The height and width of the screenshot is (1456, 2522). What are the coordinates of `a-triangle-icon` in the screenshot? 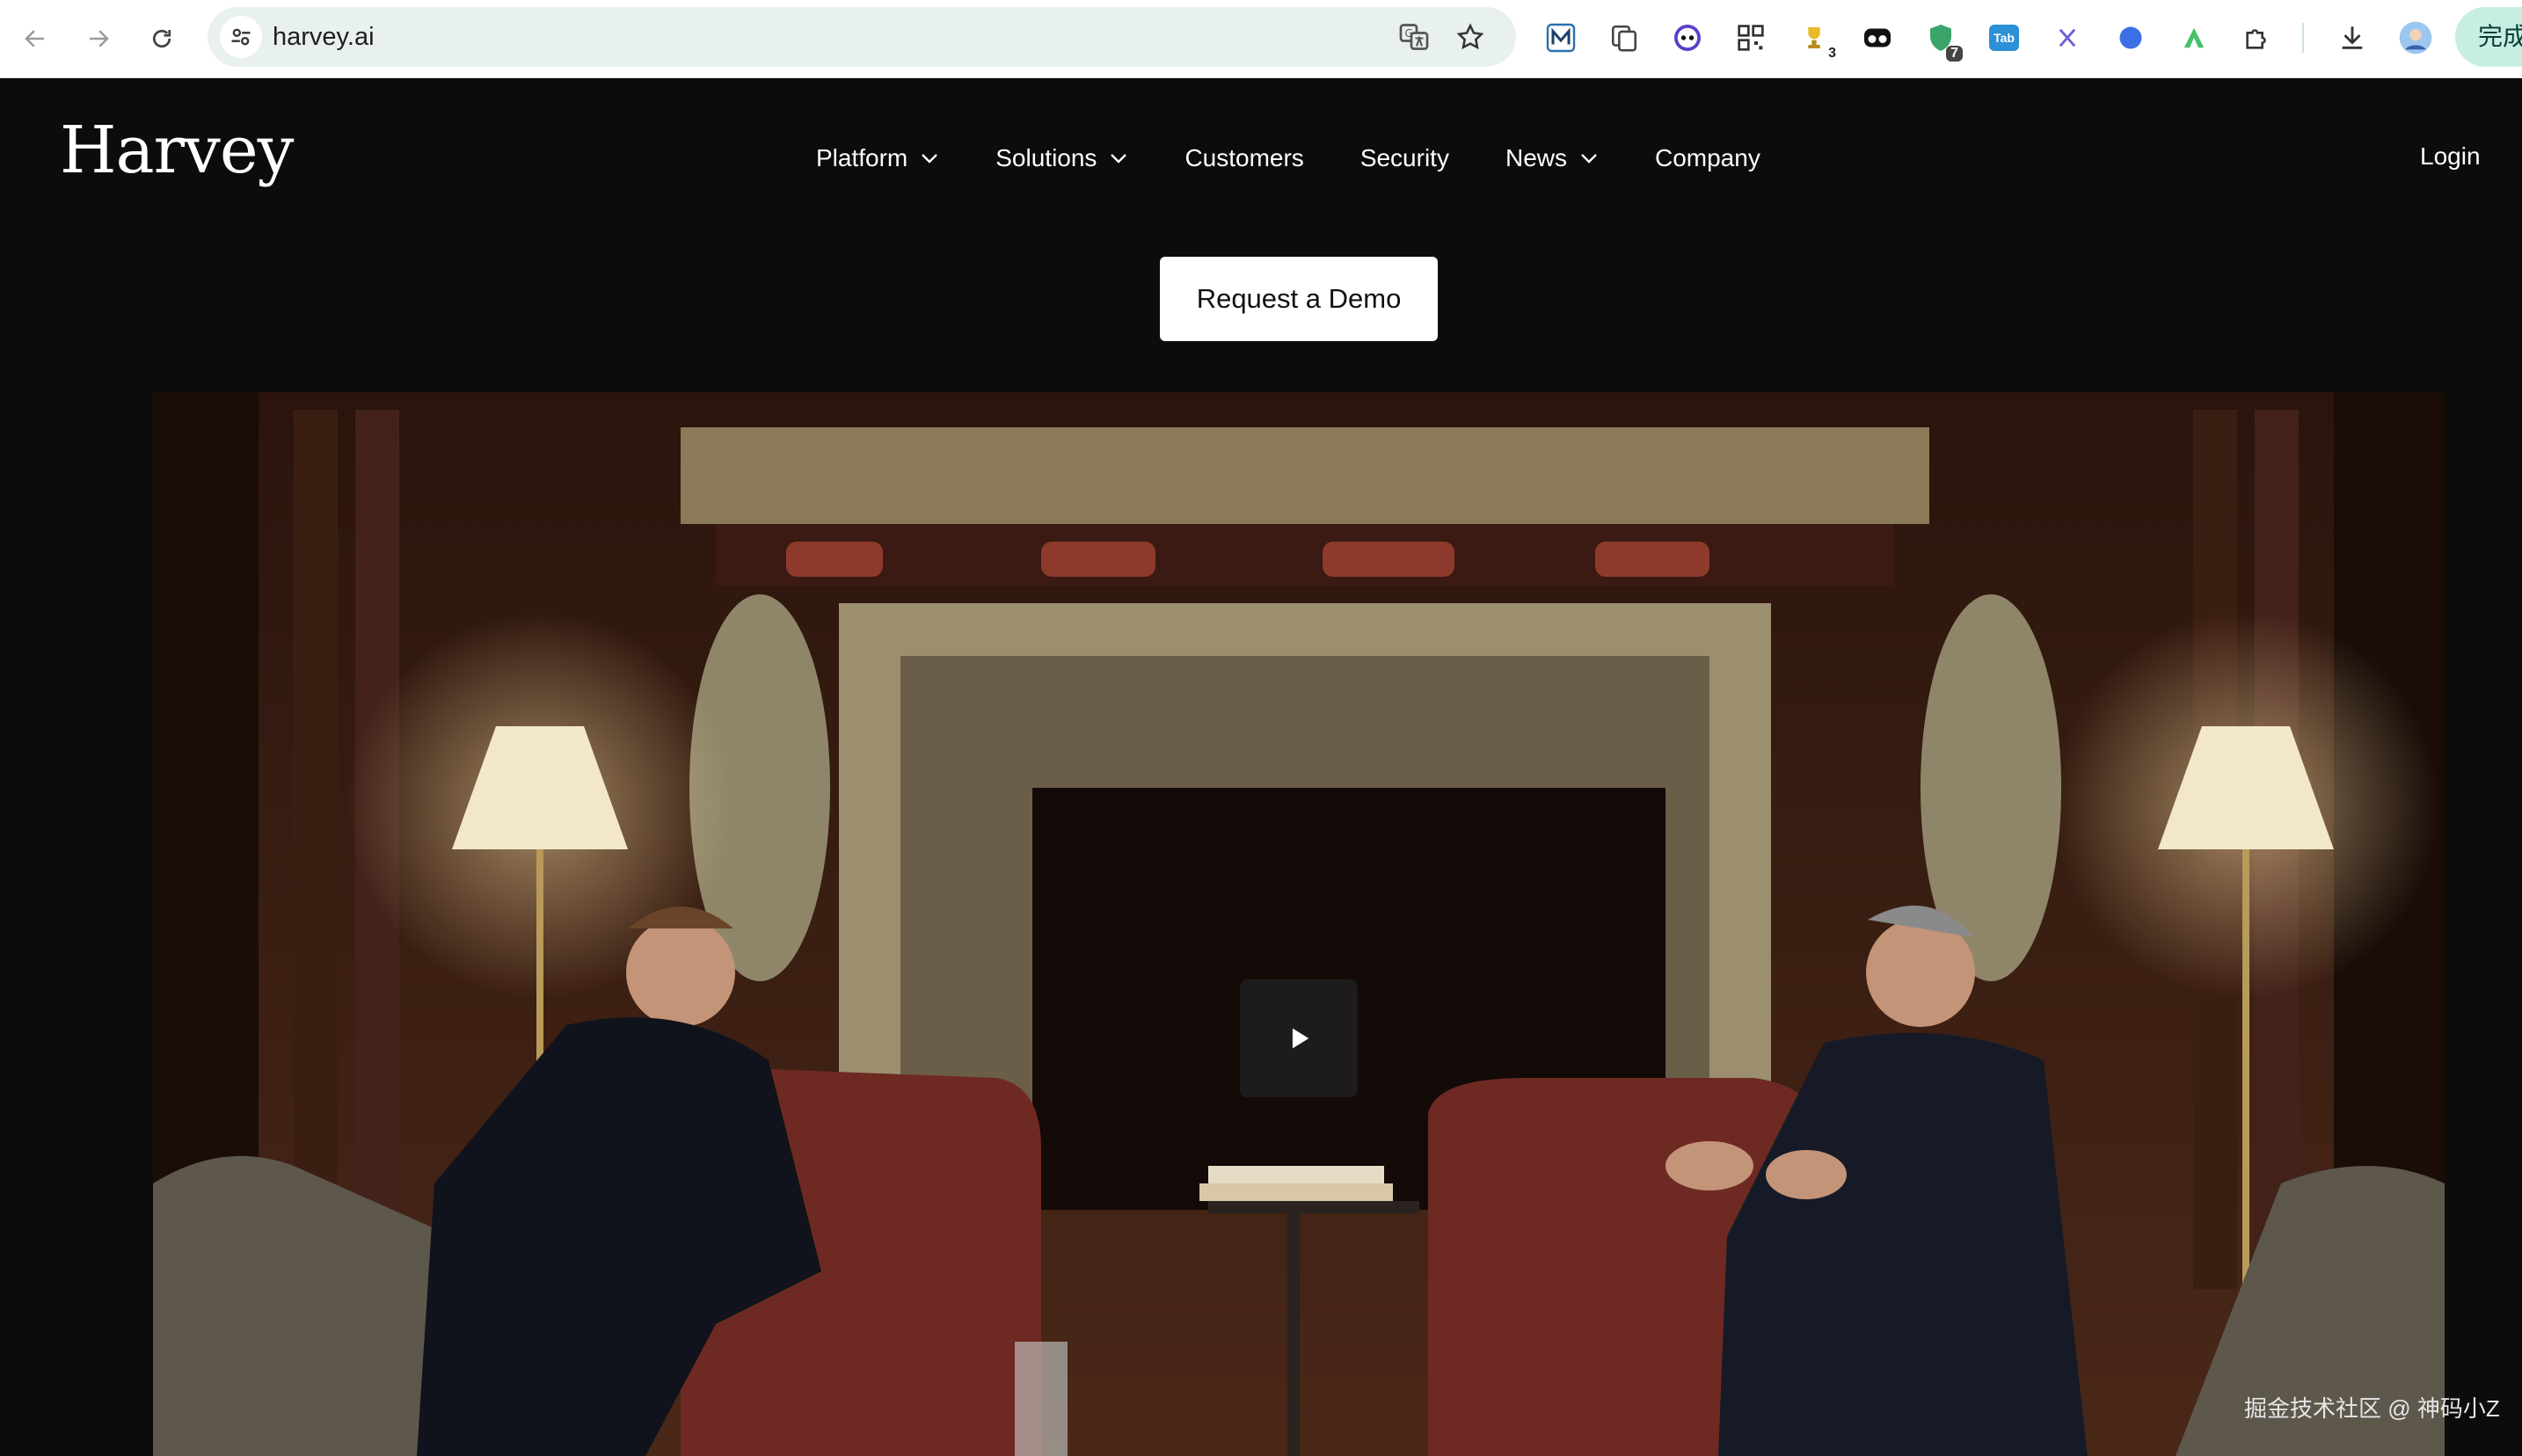 It's located at (2194, 37).